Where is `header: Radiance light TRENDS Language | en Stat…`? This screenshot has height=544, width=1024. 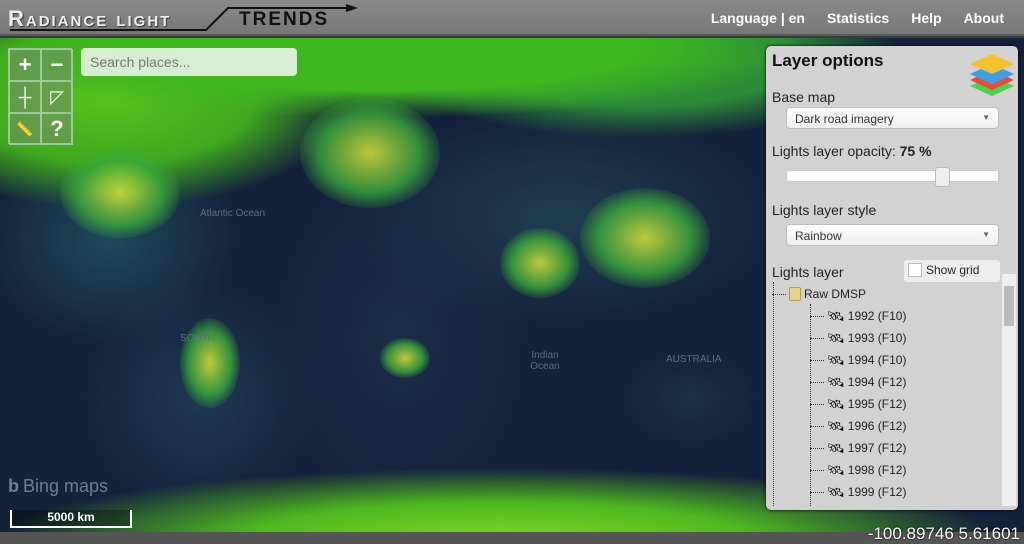 header: Radiance light TRENDS Language | en Stat… is located at coordinates (512, 18).